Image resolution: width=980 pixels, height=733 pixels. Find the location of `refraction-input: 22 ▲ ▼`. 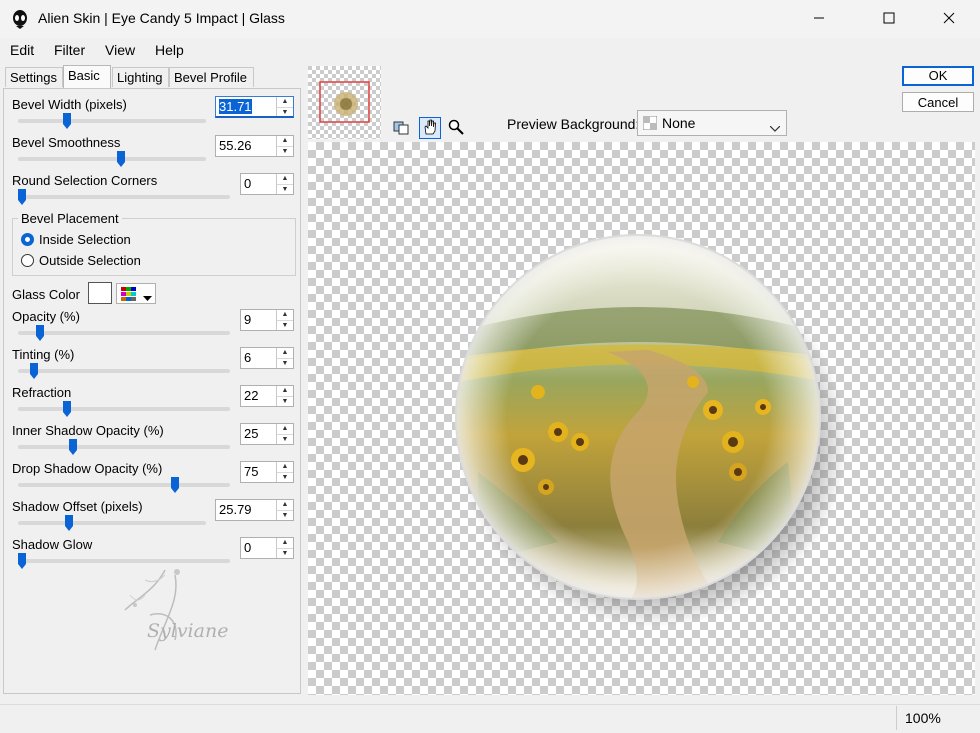

refraction-input: 22 ▲ ▼ is located at coordinates (267, 396).